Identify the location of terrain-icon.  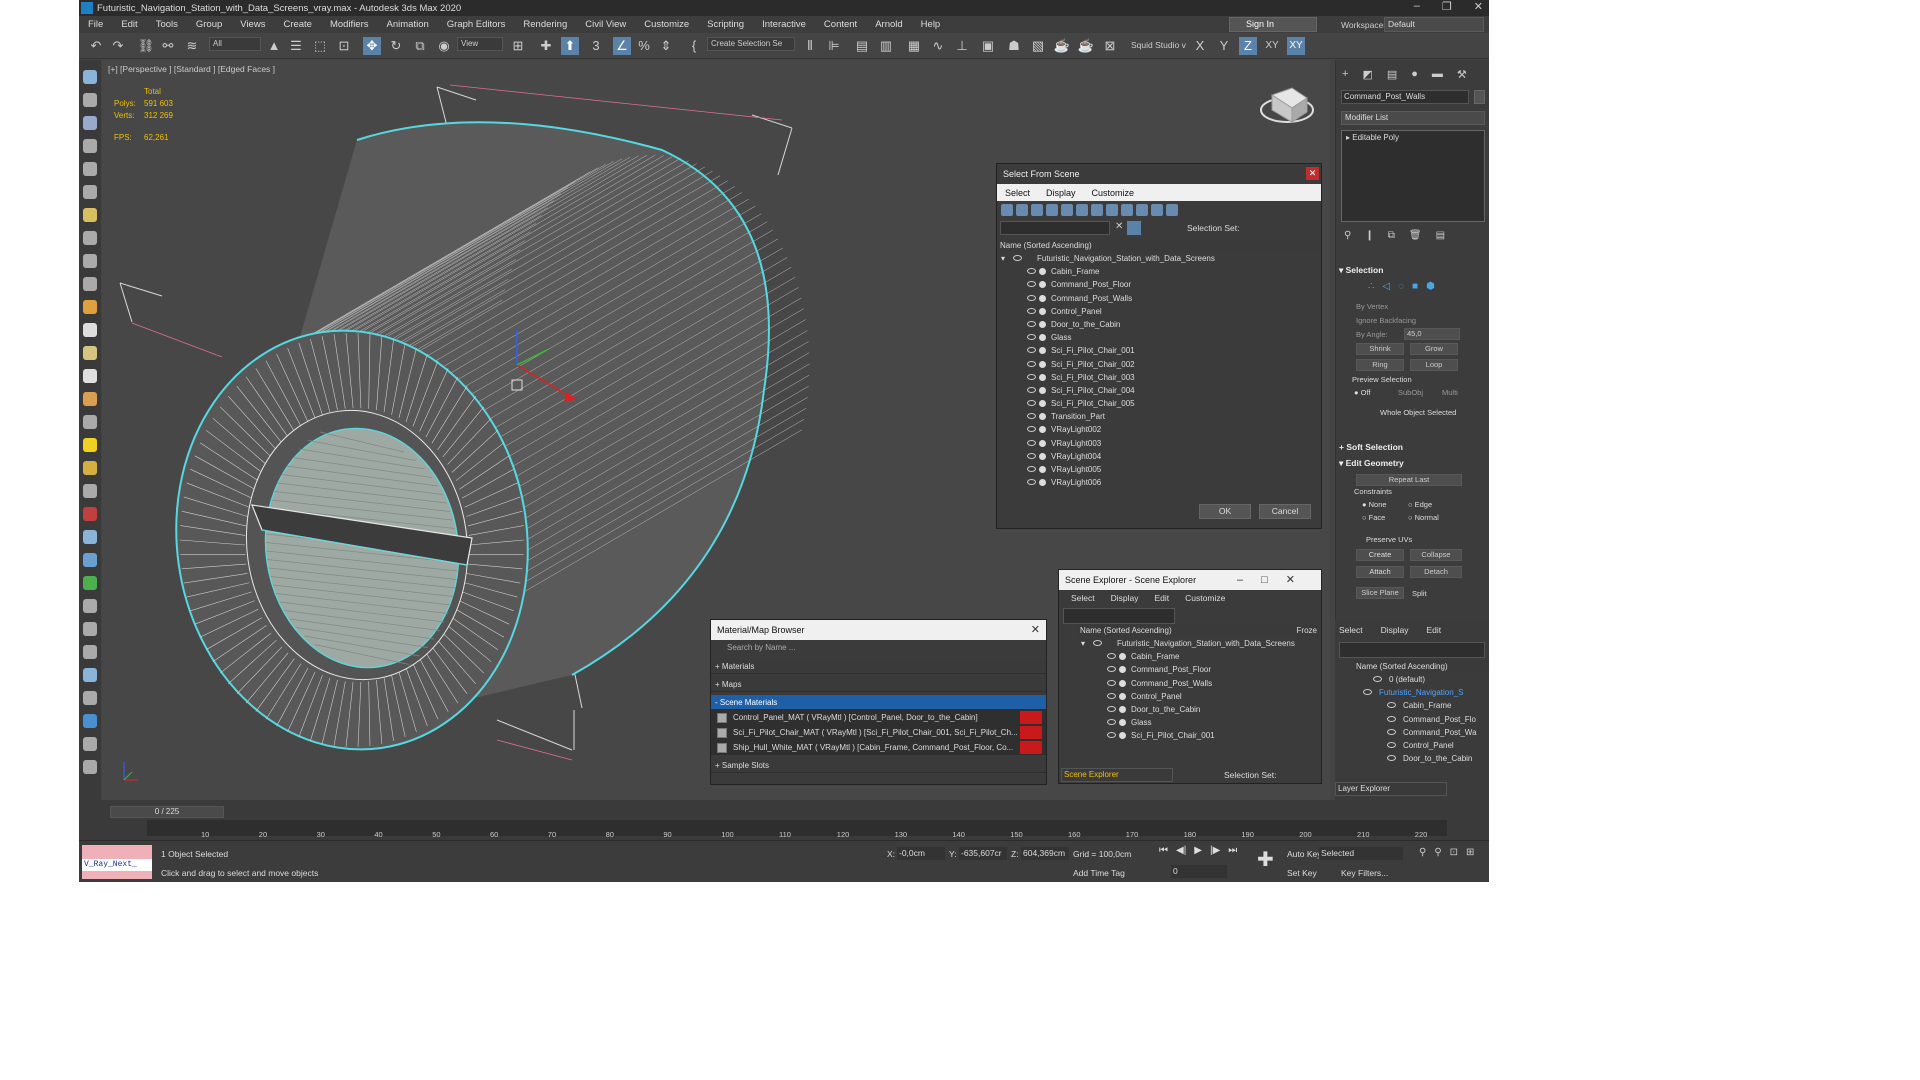
(90, 192).